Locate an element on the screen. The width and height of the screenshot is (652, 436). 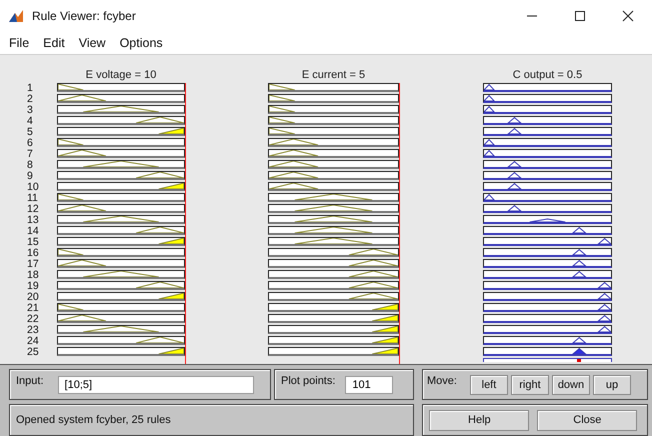
rule-number: 24 is located at coordinates (33, 341).